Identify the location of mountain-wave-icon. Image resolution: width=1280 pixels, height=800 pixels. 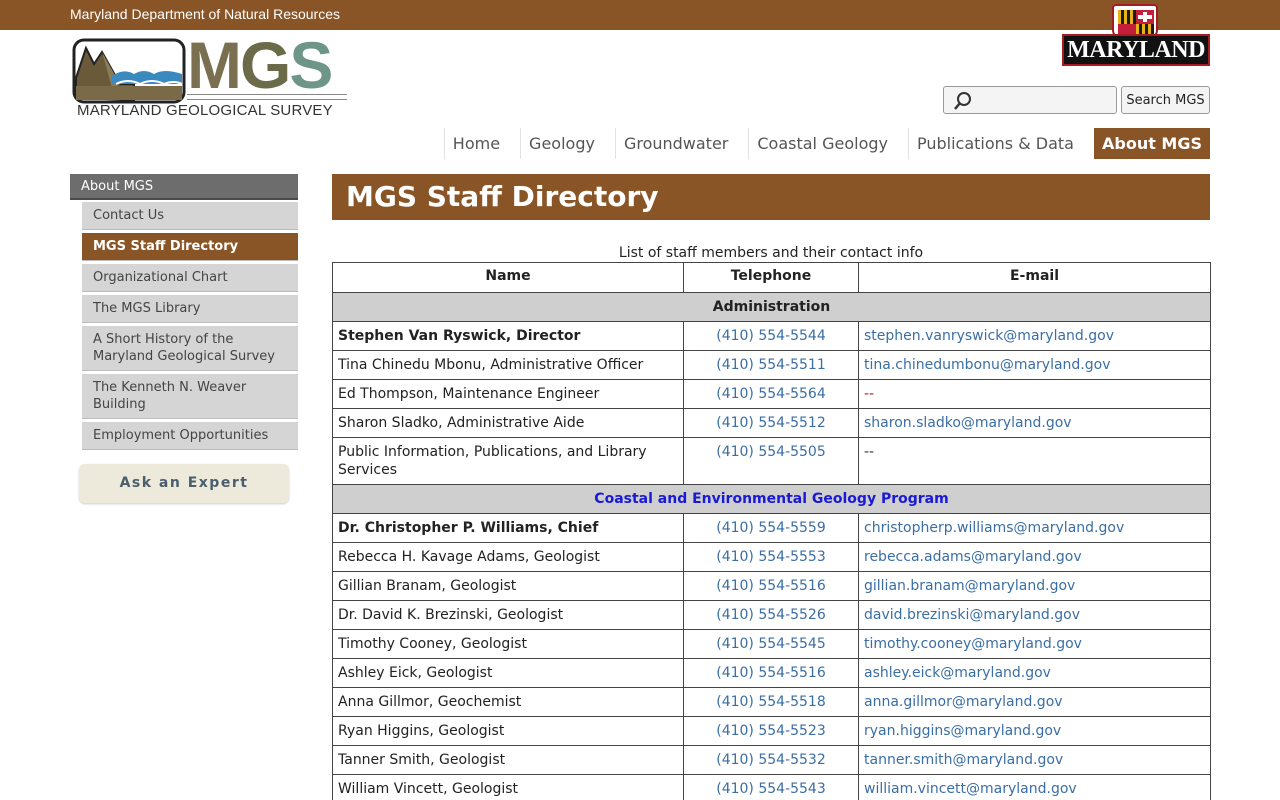
(129, 71).